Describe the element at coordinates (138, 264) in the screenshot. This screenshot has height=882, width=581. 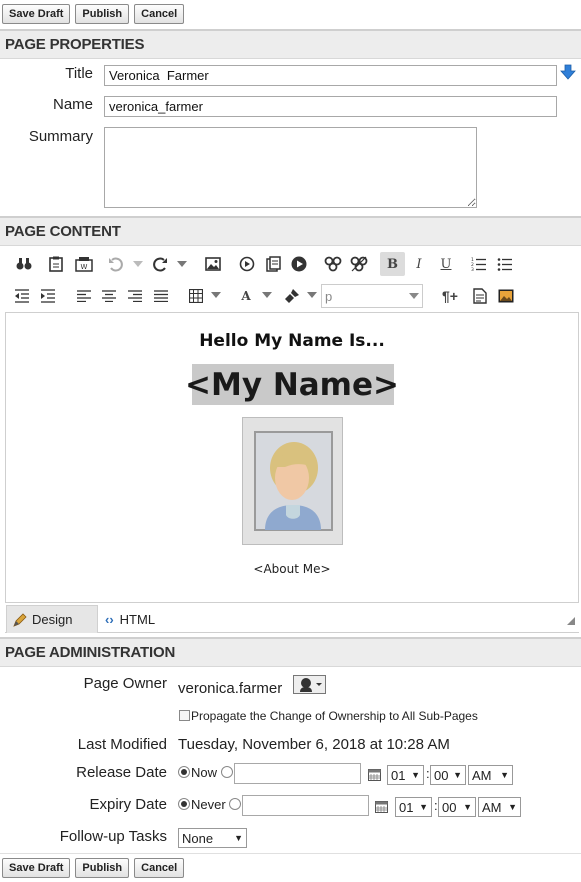
I see `undo-dropdown-icon` at that location.